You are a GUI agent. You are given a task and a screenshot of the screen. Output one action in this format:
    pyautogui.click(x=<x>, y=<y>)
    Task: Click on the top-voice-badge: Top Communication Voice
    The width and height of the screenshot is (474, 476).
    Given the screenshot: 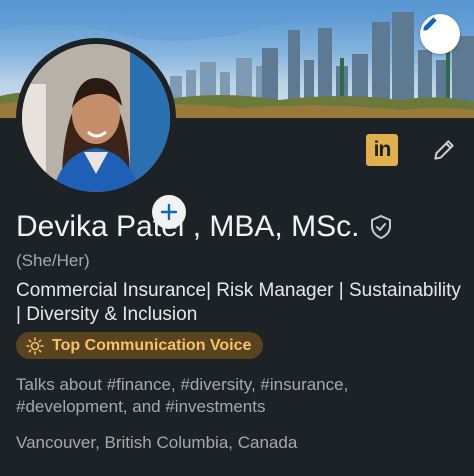 What is the action you would take?
    pyautogui.click(x=140, y=345)
    